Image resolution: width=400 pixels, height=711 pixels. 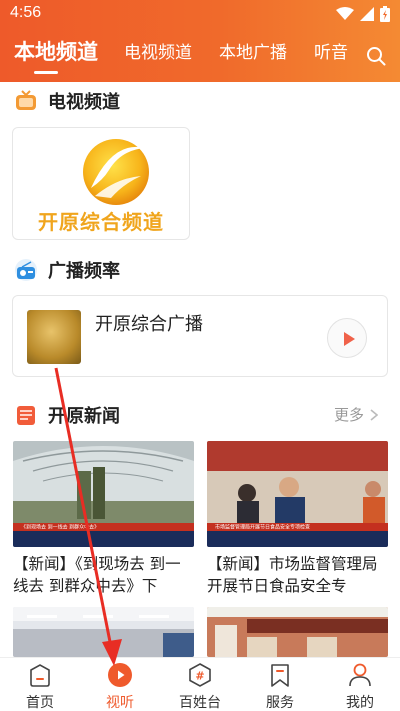 I want to click on user-icon, so click(x=360, y=675).